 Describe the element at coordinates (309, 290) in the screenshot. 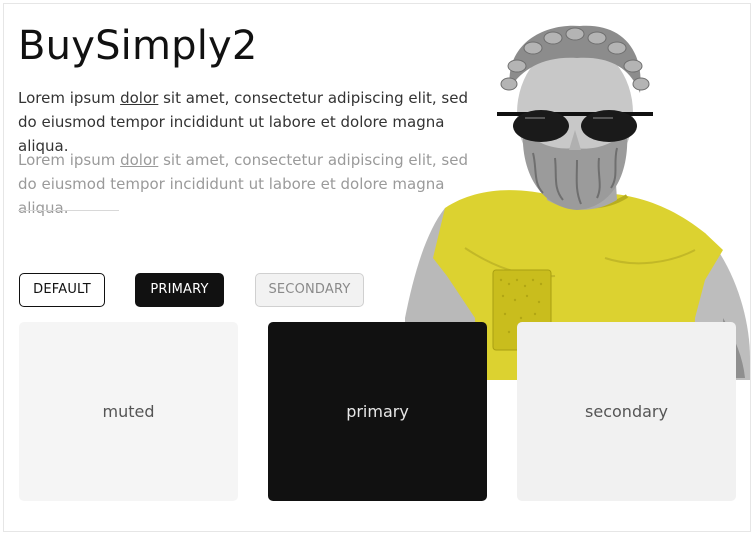

I see `secondary-button: SECONDARY` at that location.